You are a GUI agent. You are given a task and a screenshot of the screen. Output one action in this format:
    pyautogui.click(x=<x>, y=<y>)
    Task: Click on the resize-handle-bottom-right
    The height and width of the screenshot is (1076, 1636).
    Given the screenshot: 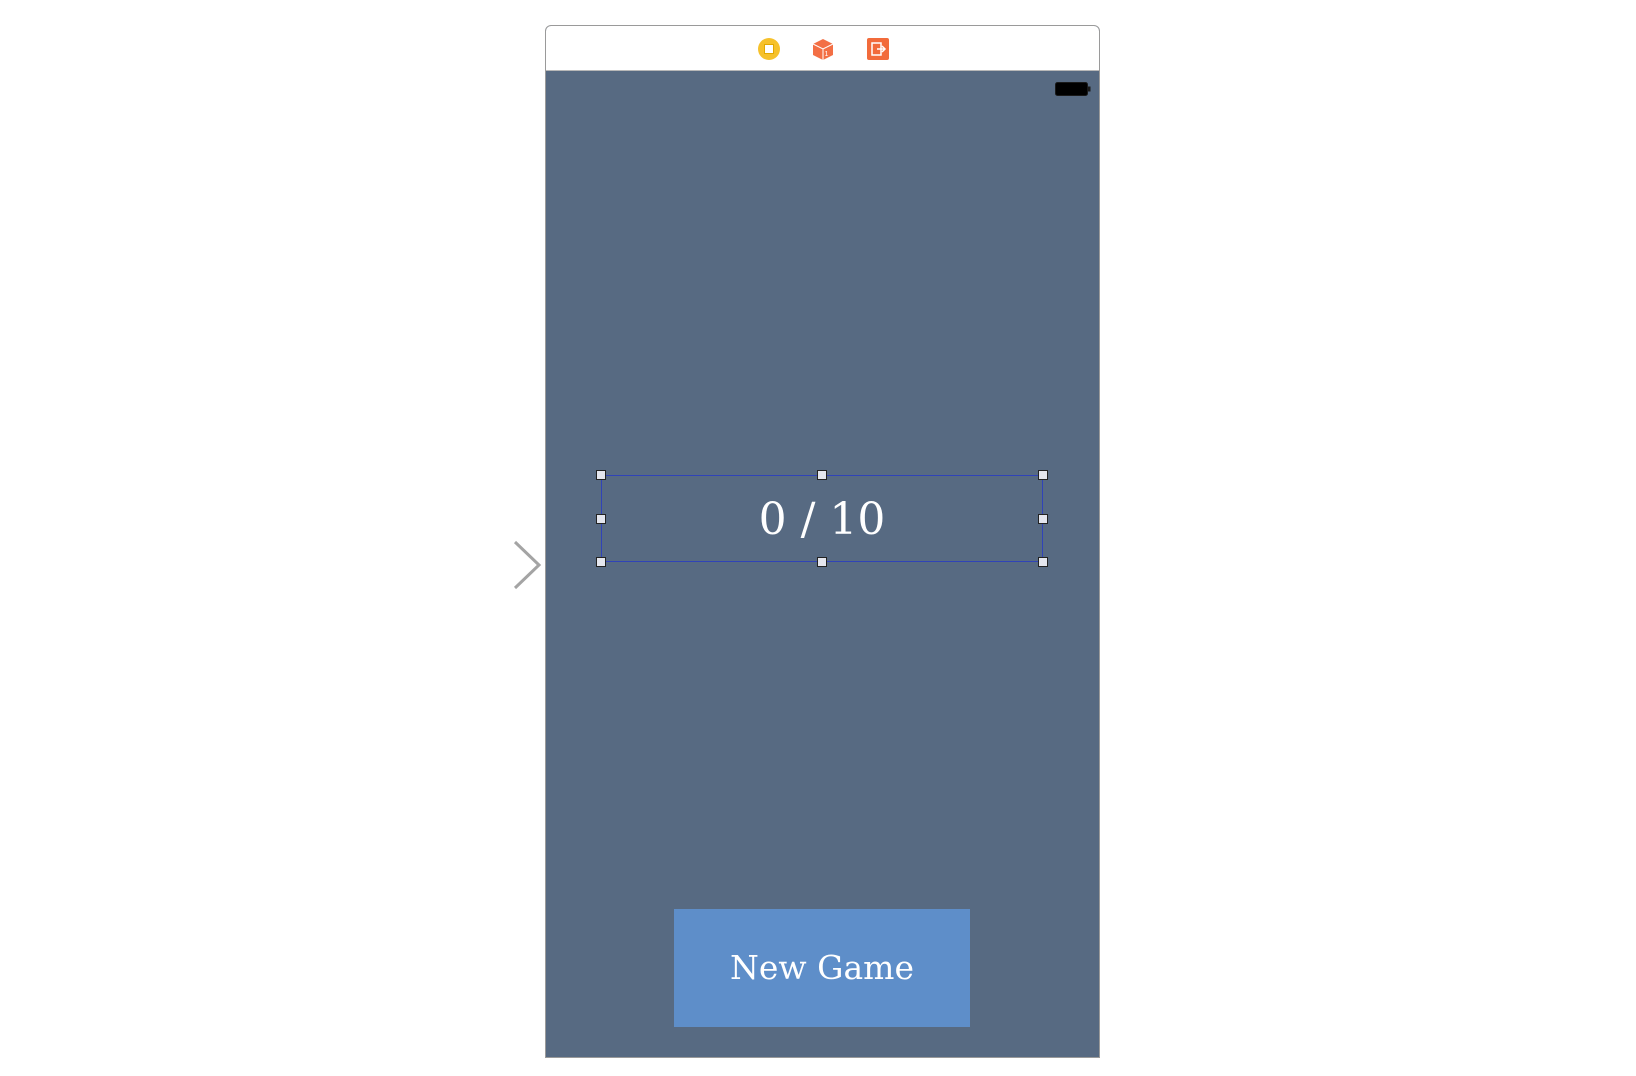 What is the action you would take?
    pyautogui.click(x=1043, y=562)
    